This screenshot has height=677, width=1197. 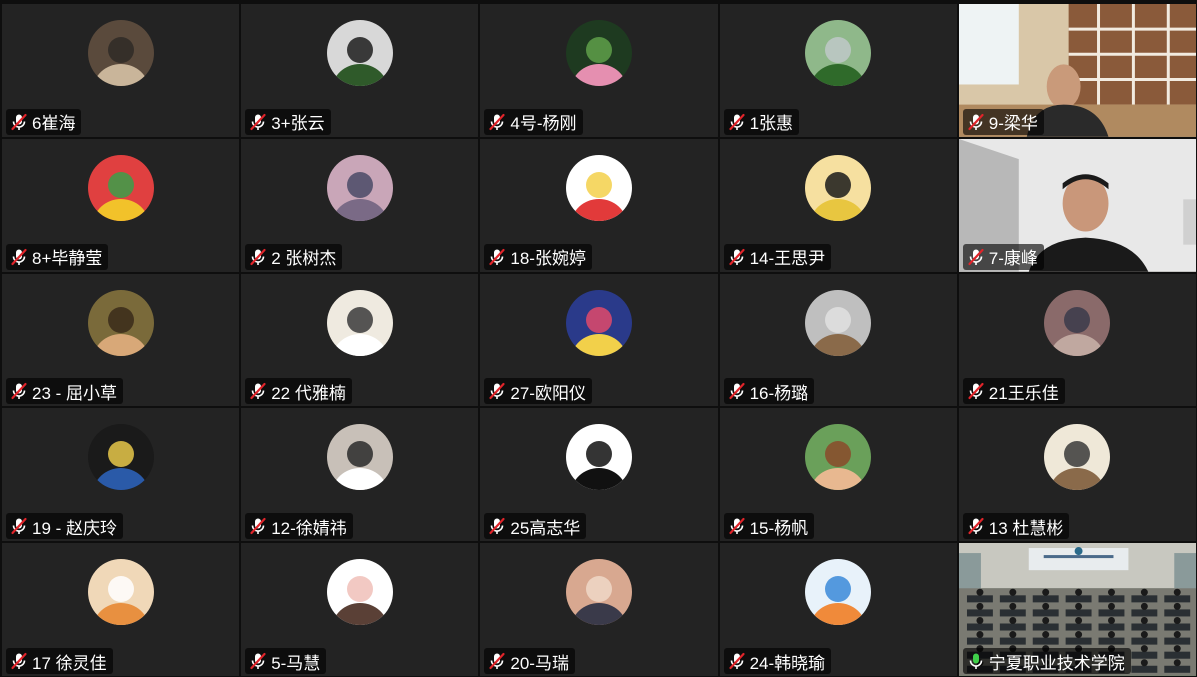 I want to click on participant-tile: 23 - 屈小草, so click(x=121, y=340).